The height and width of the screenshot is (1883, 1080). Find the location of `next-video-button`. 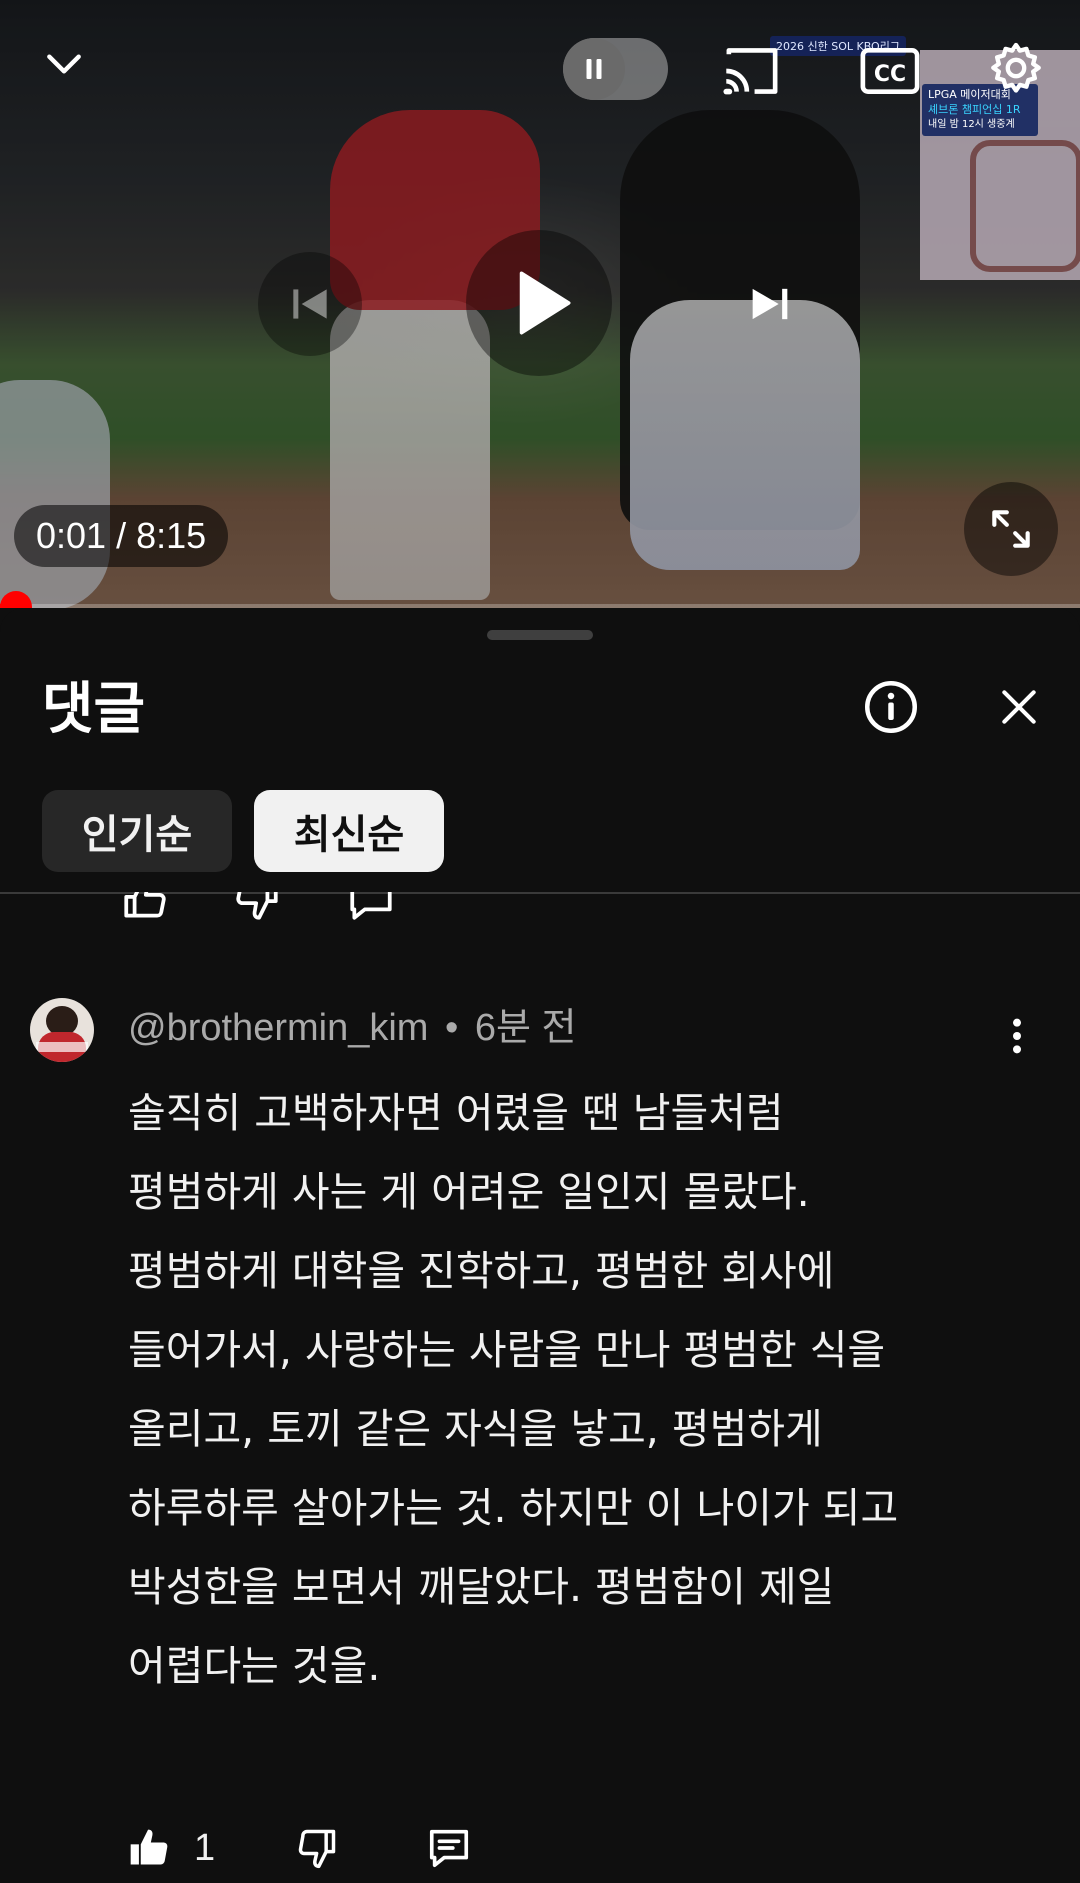

next-video-button is located at coordinates (770, 304).